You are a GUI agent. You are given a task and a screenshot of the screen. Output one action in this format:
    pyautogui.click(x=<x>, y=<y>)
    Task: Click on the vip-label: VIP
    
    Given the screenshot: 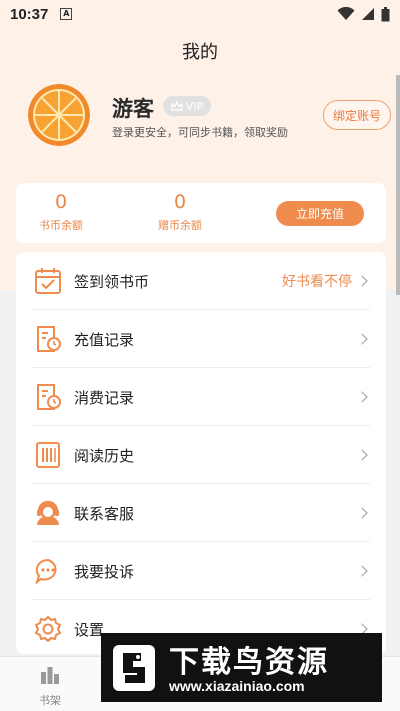 What is the action you would take?
    pyautogui.click(x=194, y=106)
    